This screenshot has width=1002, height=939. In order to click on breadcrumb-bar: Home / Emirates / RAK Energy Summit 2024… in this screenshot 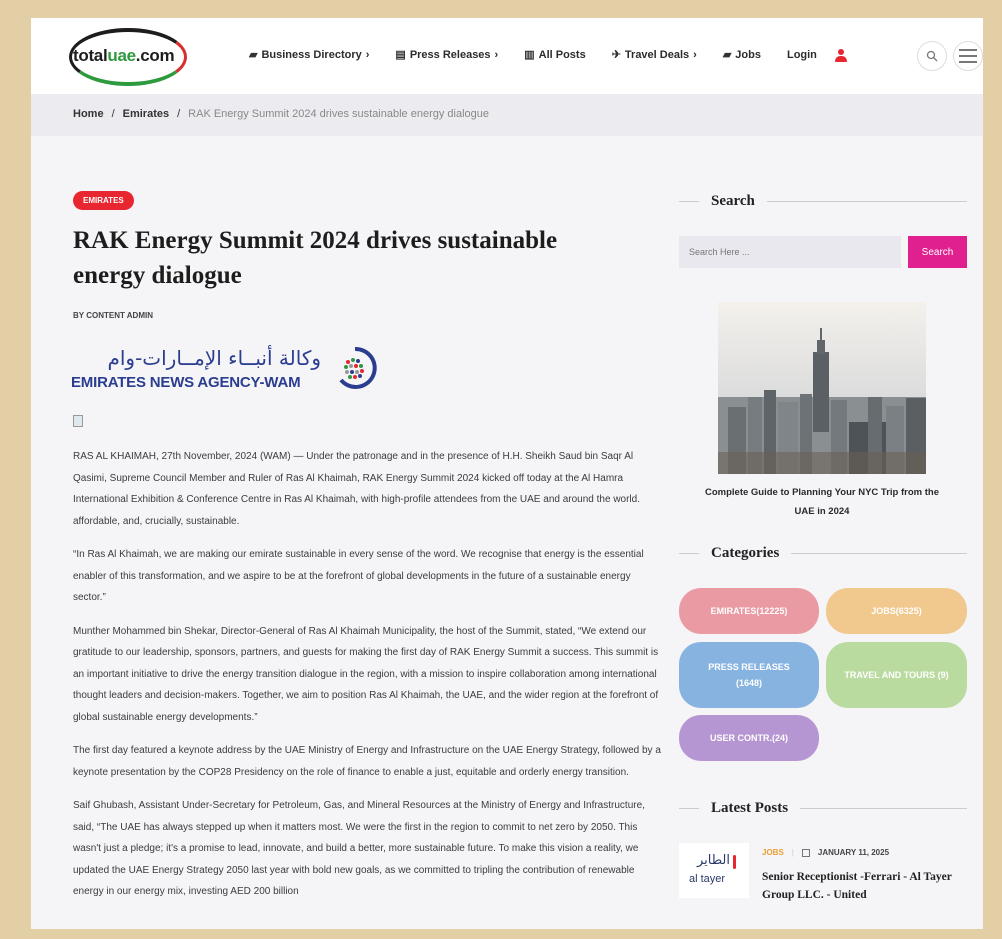, I will do `click(507, 115)`.